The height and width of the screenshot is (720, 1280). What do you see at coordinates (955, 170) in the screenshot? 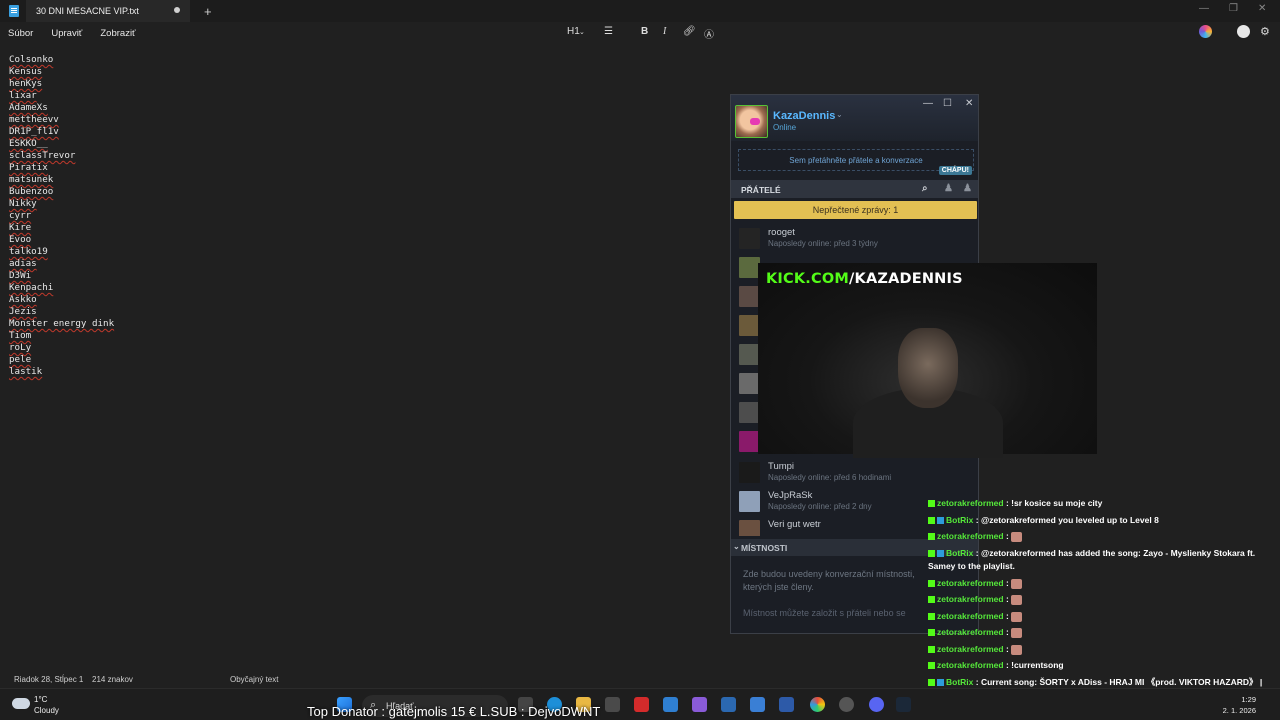
I see `dismiss-button: CHÁPU!` at bounding box center [955, 170].